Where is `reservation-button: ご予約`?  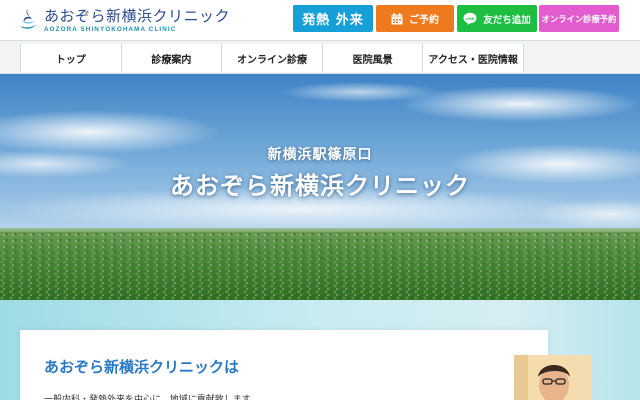
reservation-button: ご予約 is located at coordinates (415, 18).